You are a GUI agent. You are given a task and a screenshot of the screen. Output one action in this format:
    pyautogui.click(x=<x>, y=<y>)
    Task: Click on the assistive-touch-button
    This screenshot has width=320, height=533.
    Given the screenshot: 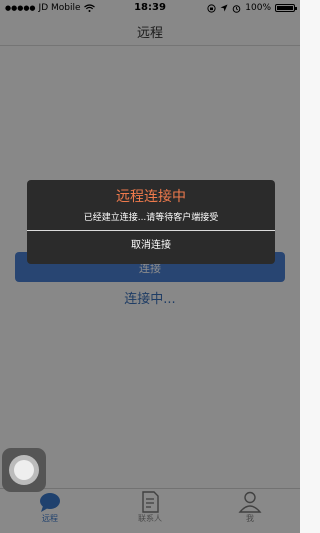 What is the action you would take?
    pyautogui.click(x=24, y=470)
    